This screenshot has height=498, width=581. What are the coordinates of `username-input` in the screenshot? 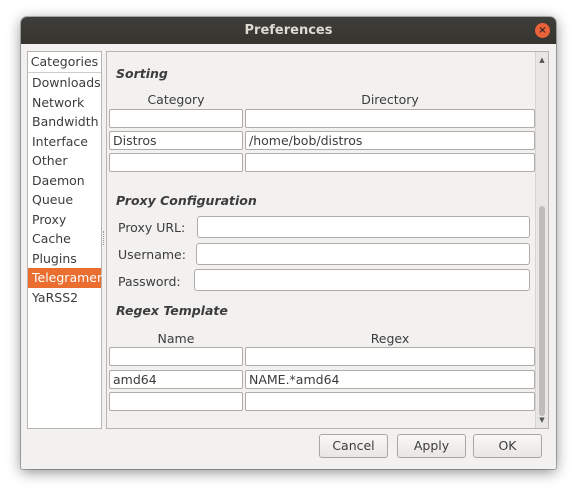 It's located at (363, 254).